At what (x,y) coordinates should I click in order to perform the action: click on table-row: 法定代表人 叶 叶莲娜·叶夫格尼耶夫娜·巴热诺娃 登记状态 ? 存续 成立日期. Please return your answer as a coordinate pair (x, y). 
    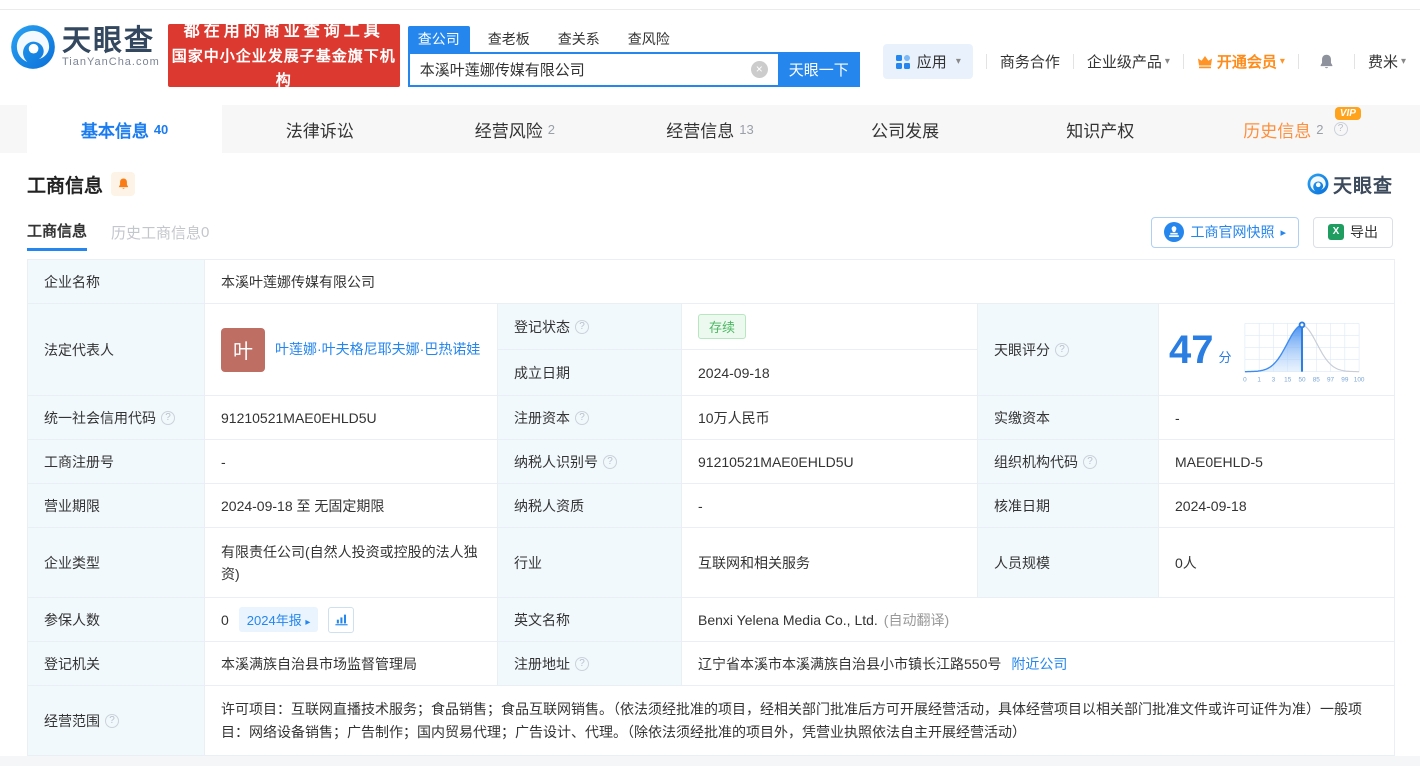
    Looking at the image, I should click on (711, 350).